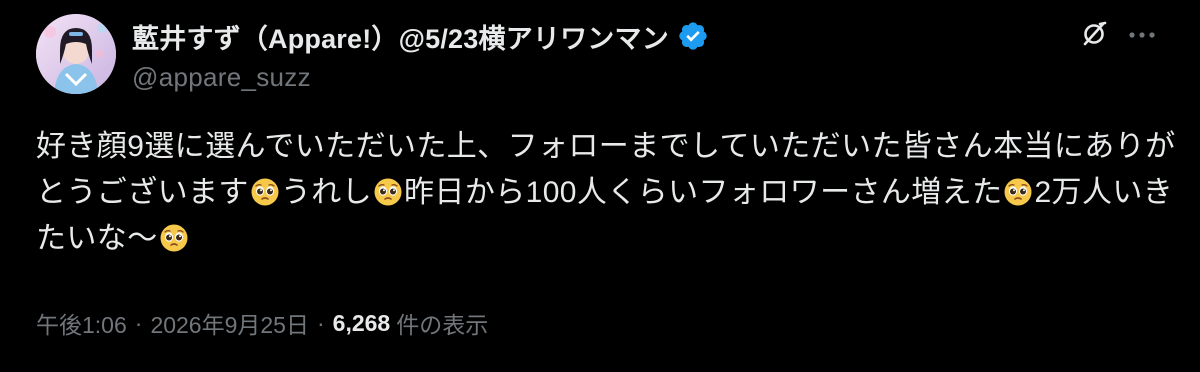  I want to click on more-dots-icon, so click(1142, 36).